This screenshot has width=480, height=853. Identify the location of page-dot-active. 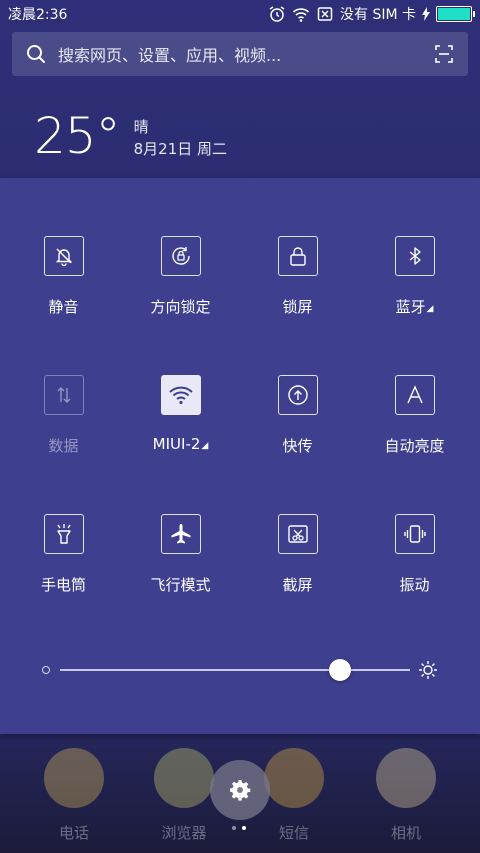
(244, 828).